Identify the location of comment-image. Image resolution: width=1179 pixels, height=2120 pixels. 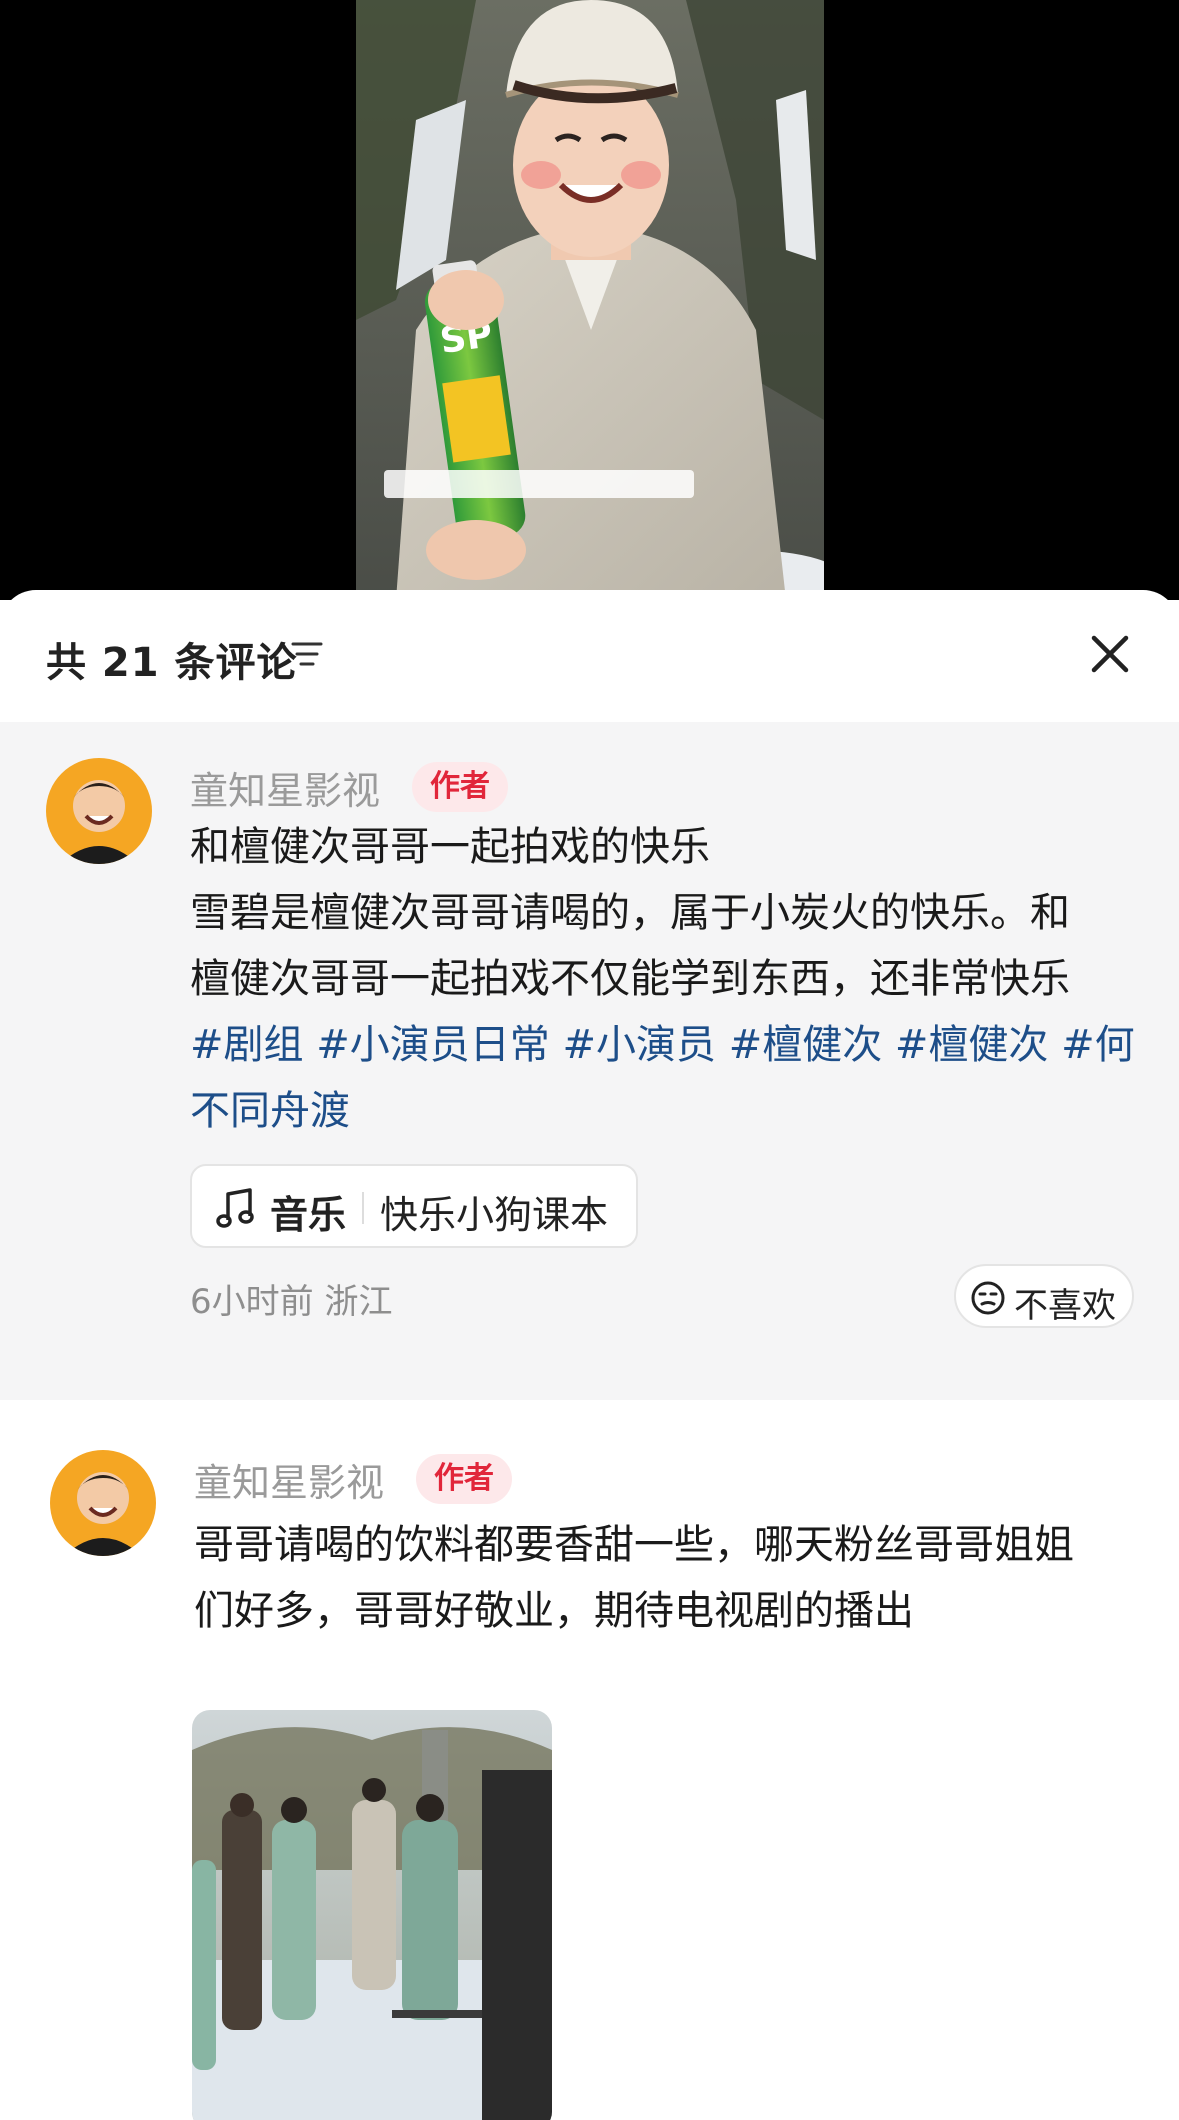
(372, 1915).